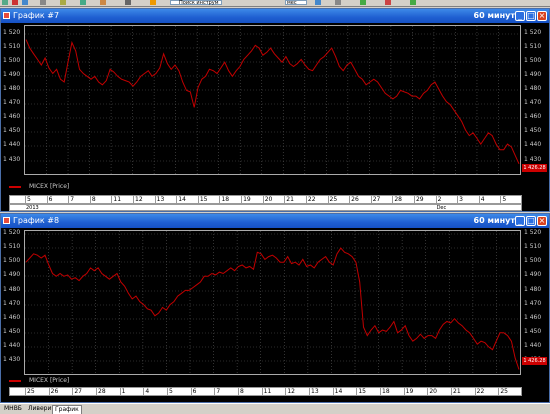  I want to click on instrument-search-input: Поиск инструм, so click(196, 3).